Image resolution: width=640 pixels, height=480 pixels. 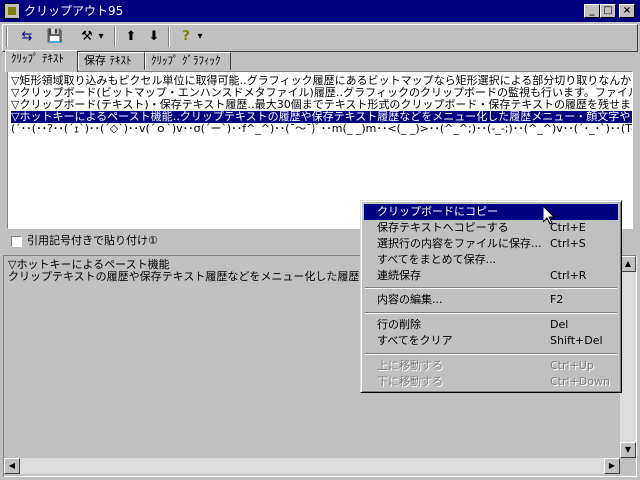 I want to click on scroll-left-icon: ◀, so click(x=12, y=466).